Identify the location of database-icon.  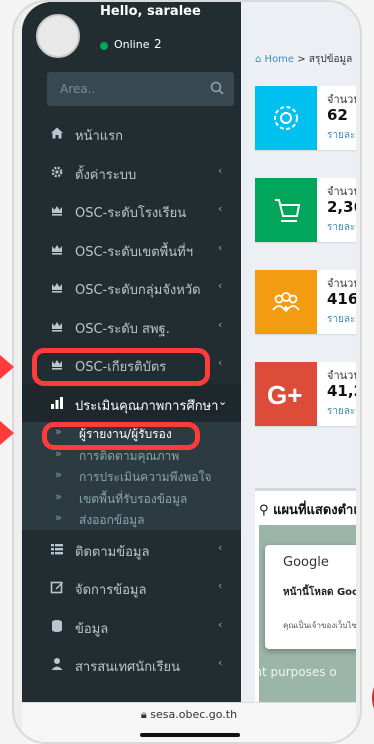
(57, 625).